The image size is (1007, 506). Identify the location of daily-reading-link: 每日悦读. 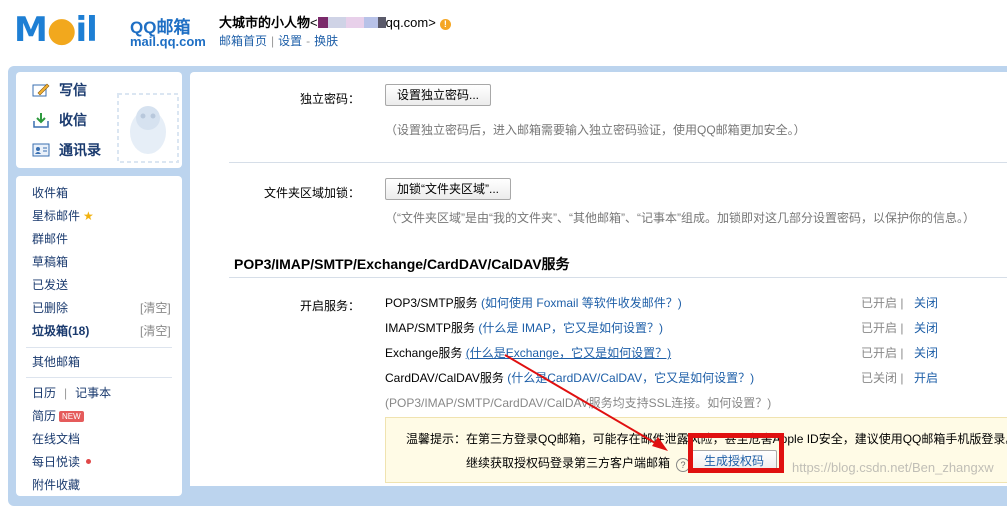
(62, 461).